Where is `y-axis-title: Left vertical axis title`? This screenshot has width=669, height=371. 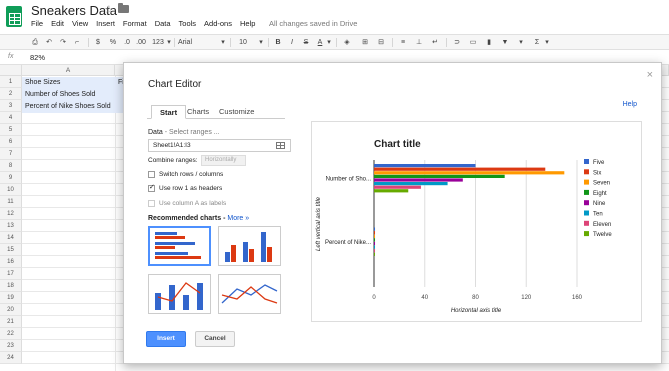
y-axis-title: Left vertical axis title is located at coordinates (319, 223).